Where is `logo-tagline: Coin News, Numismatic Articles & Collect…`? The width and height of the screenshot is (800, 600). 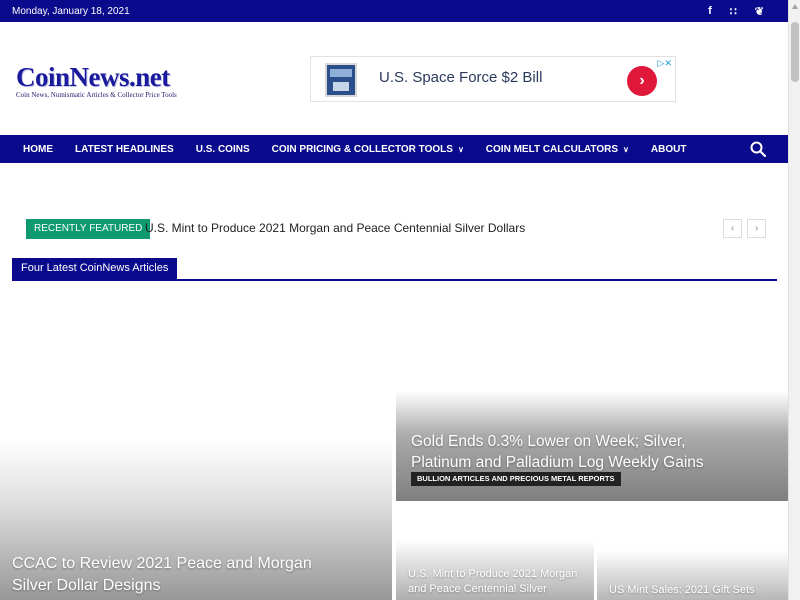 logo-tagline: Coin News, Numismatic Articles & Collect… is located at coordinates (96, 95).